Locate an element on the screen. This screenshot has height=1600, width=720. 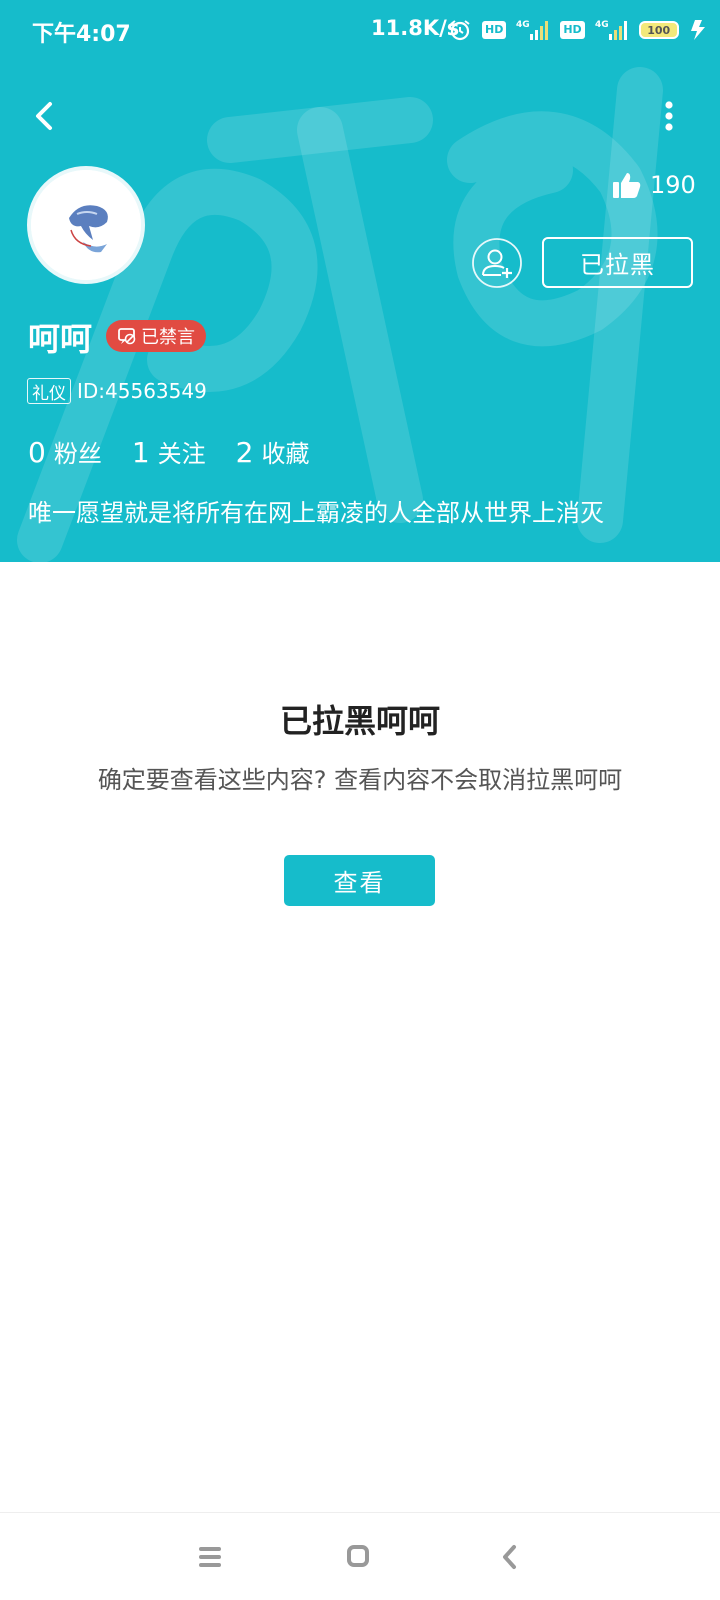
view-content-button: 查看 is located at coordinates (359, 880).